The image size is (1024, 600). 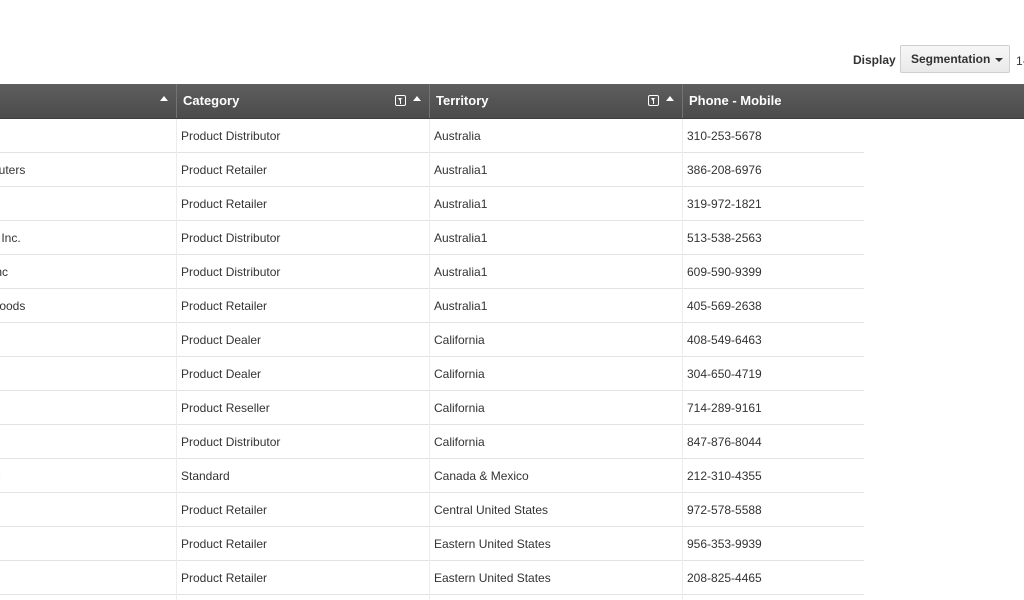 I want to click on table-row: Product Retailer Australia1 319-972-1821, so click(x=512, y=204).